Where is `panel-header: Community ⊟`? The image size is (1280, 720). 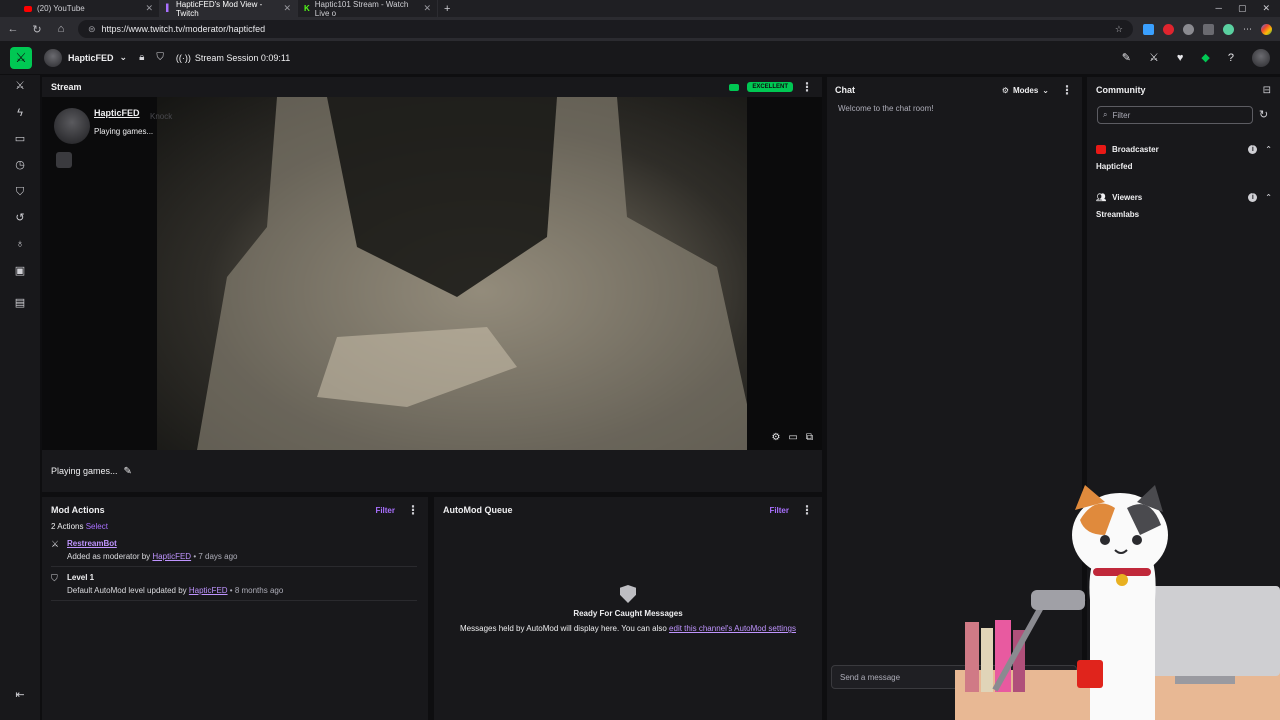
panel-header: Community ⊟ is located at coordinates (1183, 90).